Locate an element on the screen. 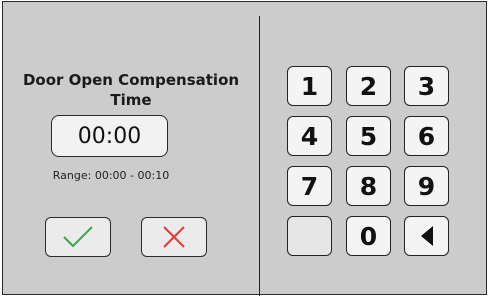  range-label: Range: 00:00 - 00:10 is located at coordinates (111, 175).